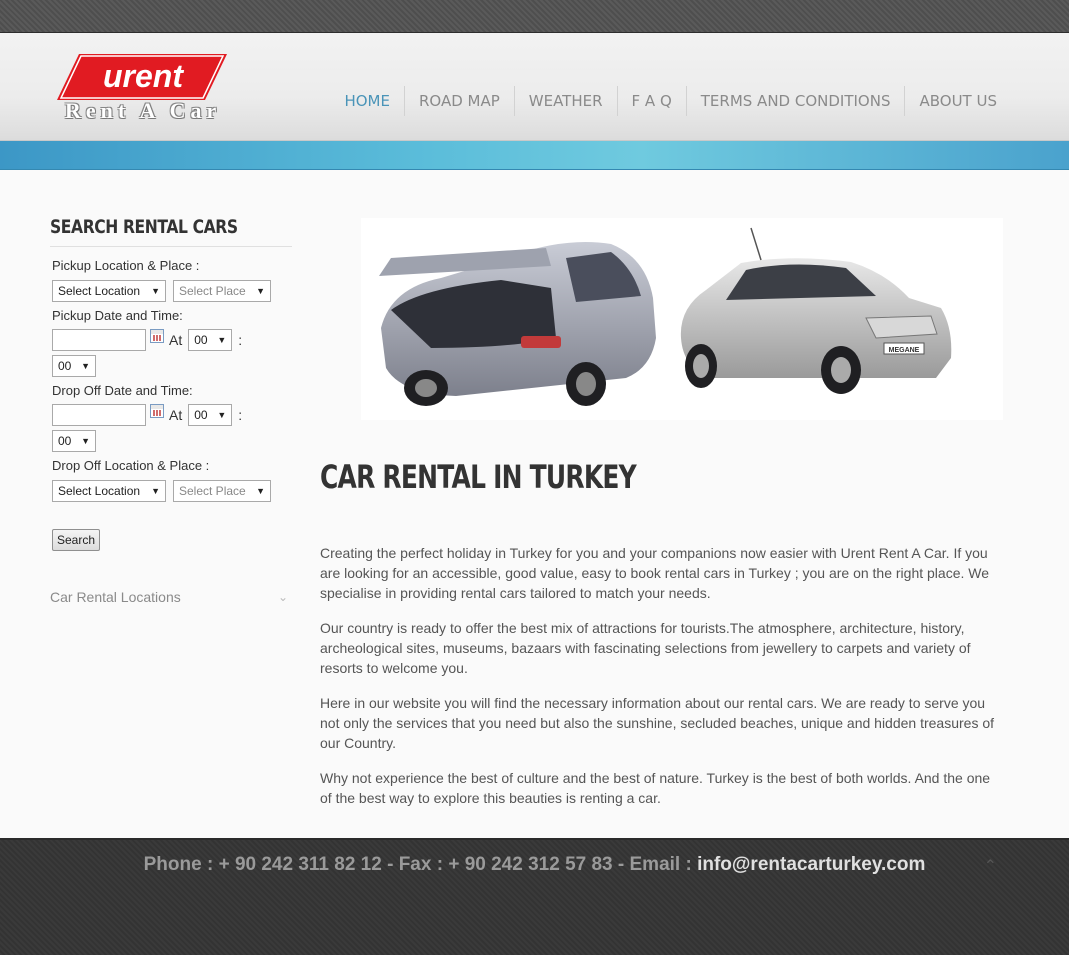  I want to click on divider, so click(171, 246).